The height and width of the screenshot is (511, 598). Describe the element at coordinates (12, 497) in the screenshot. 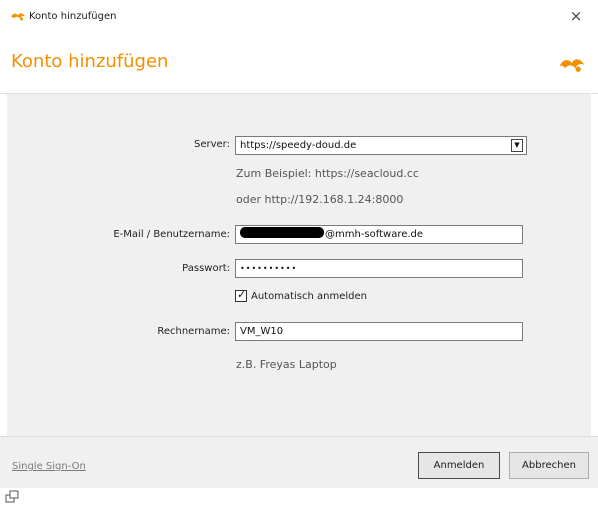

I see `window-resize-icon` at that location.